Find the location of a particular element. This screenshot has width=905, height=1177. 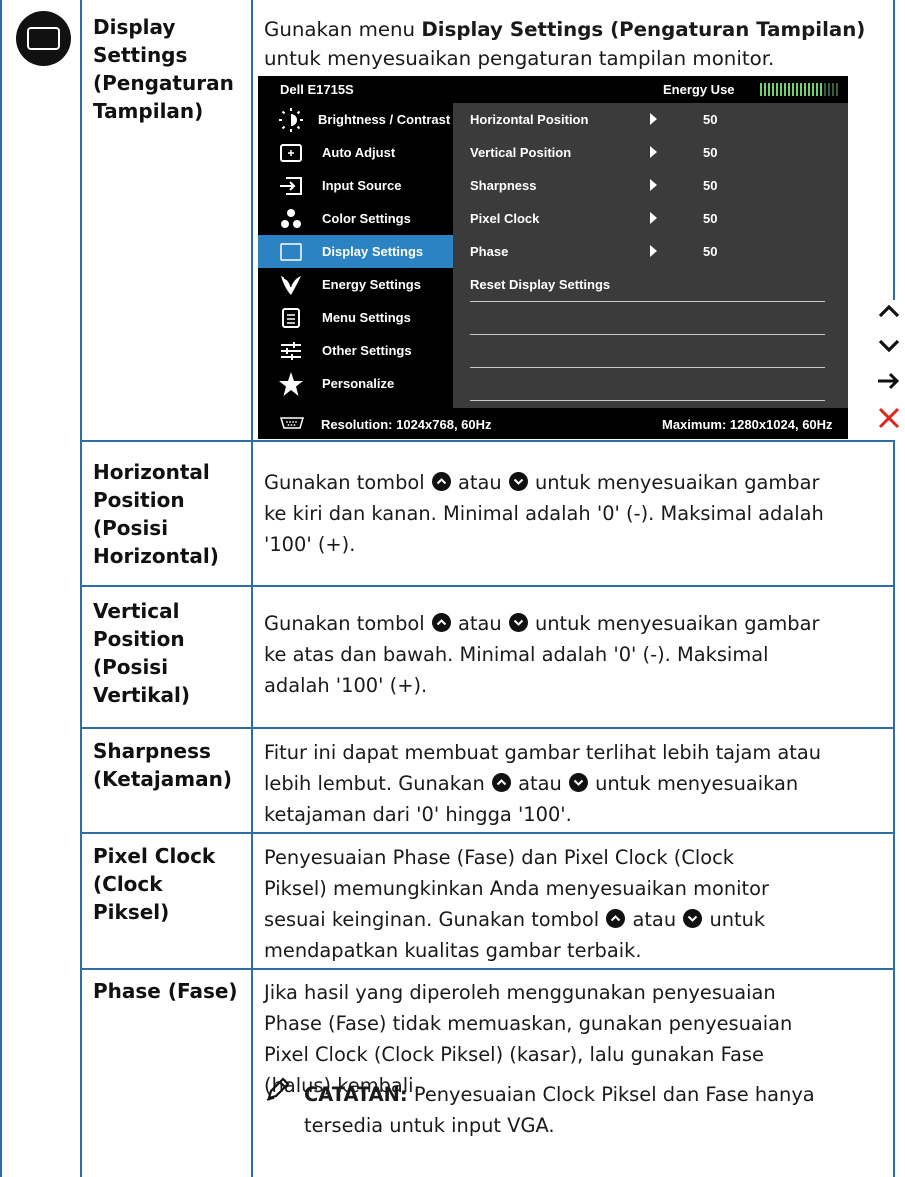

submenu-reset-display-settings: Reset Display Settings is located at coordinates (650, 284).